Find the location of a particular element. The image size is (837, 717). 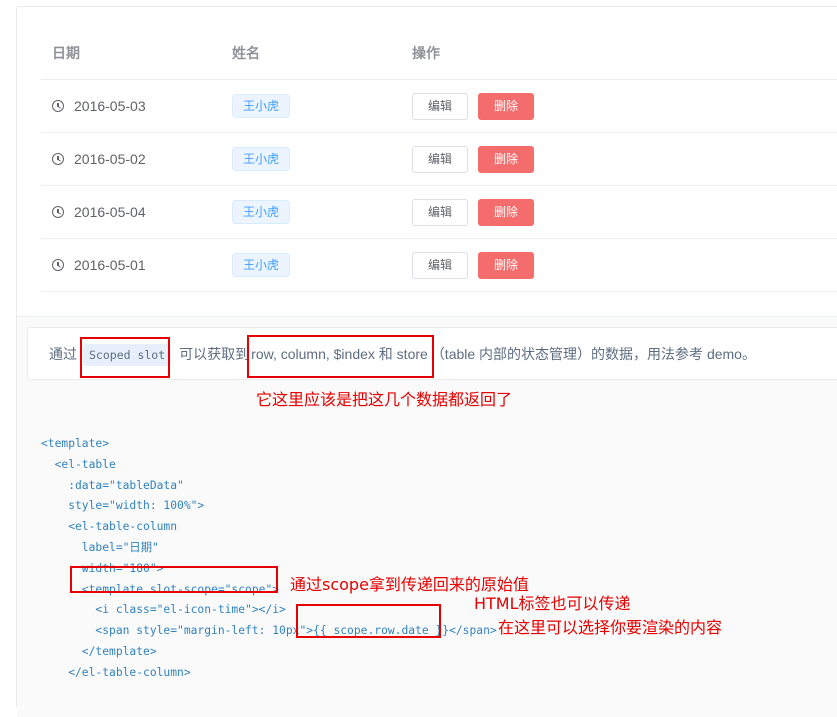

date-cell: 2016-05-03 is located at coordinates (99, 106).